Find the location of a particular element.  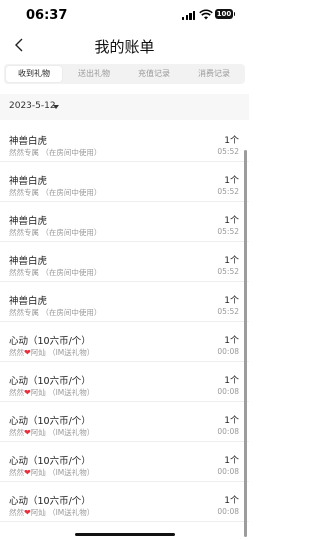

home-indicator is located at coordinates (125, 534).